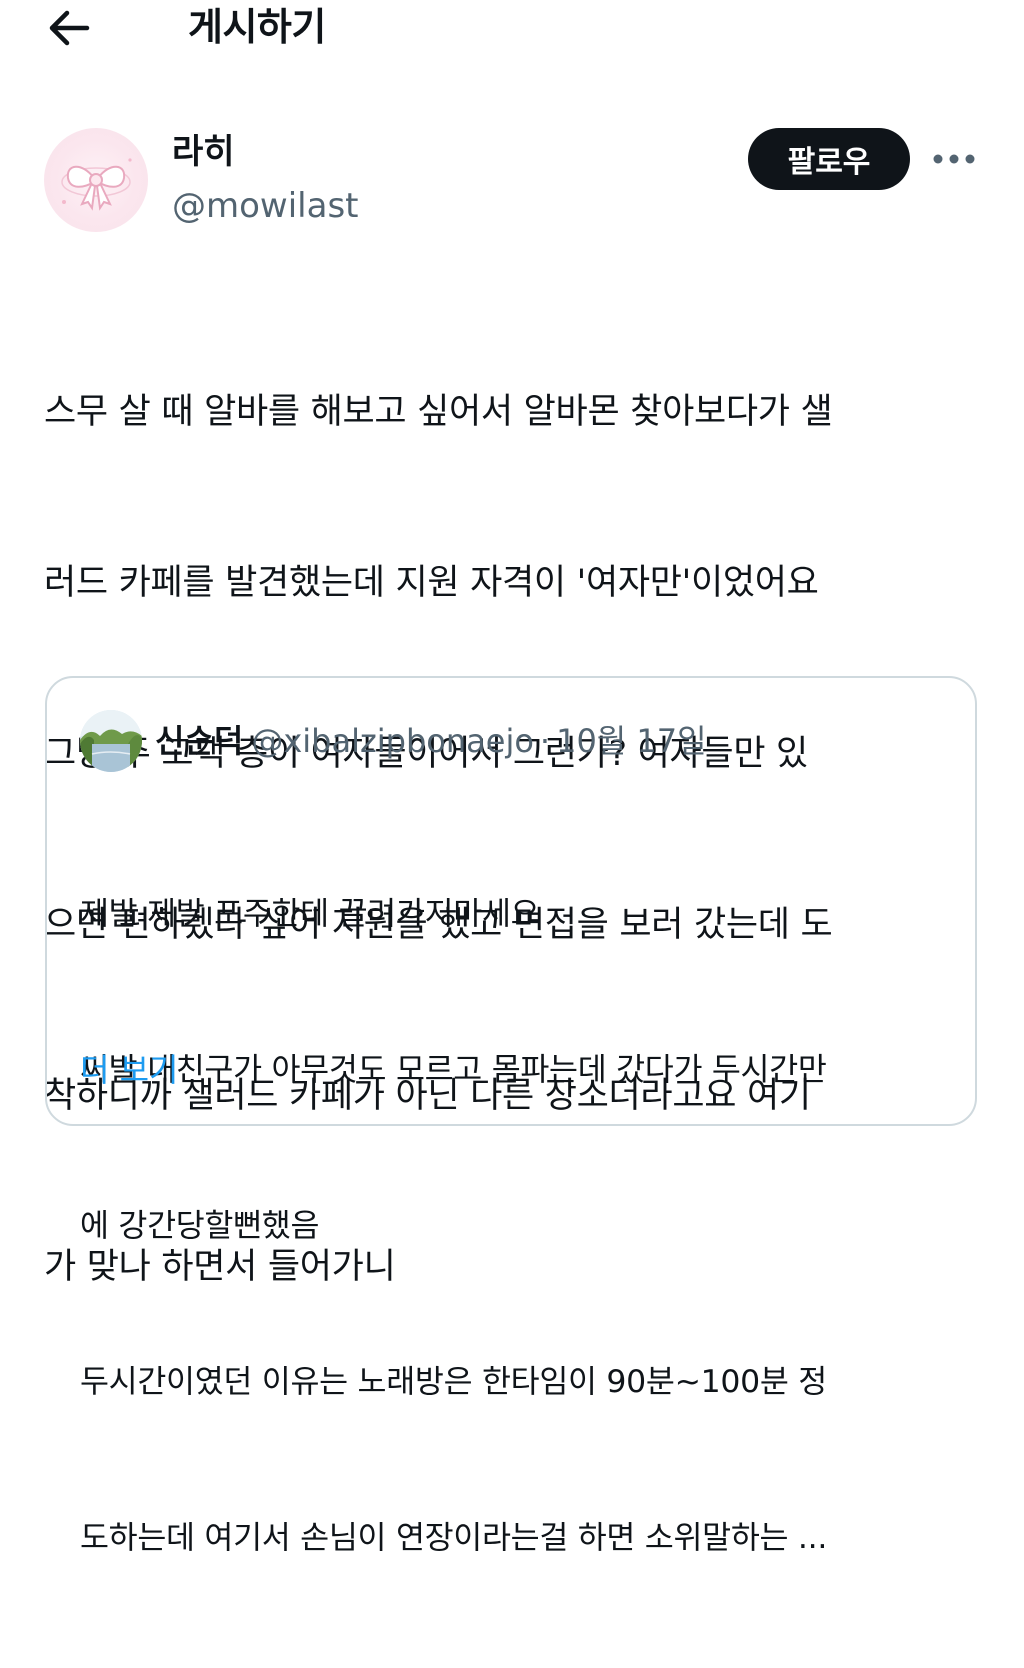  I want to click on quoted-post-meta: 신순덕 @xibalzipbonaejo · 10월 17일, so click(431, 741).